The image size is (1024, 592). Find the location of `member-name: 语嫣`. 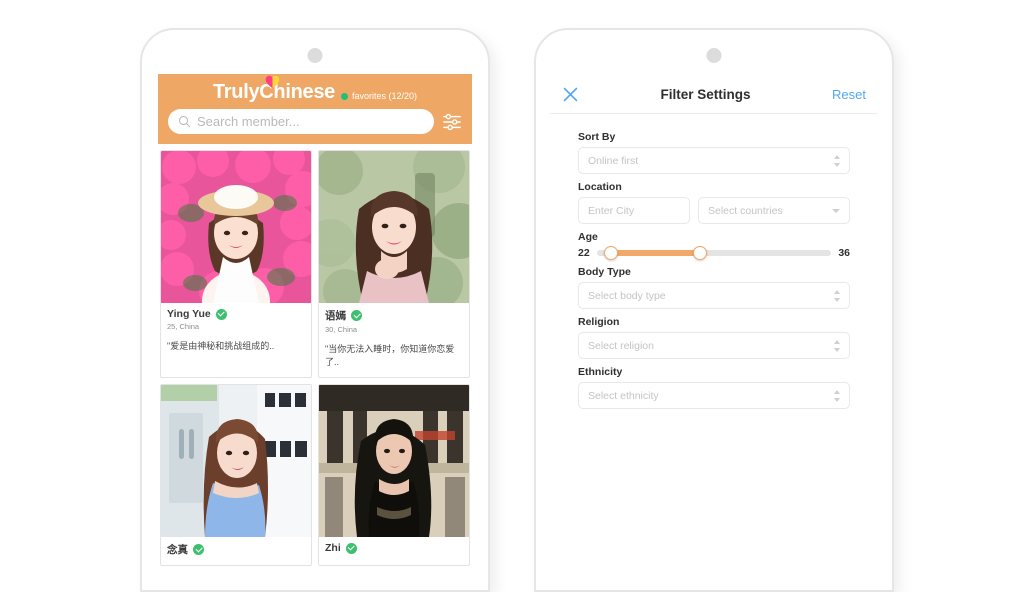

member-name: 语嫣 is located at coordinates (335, 316).